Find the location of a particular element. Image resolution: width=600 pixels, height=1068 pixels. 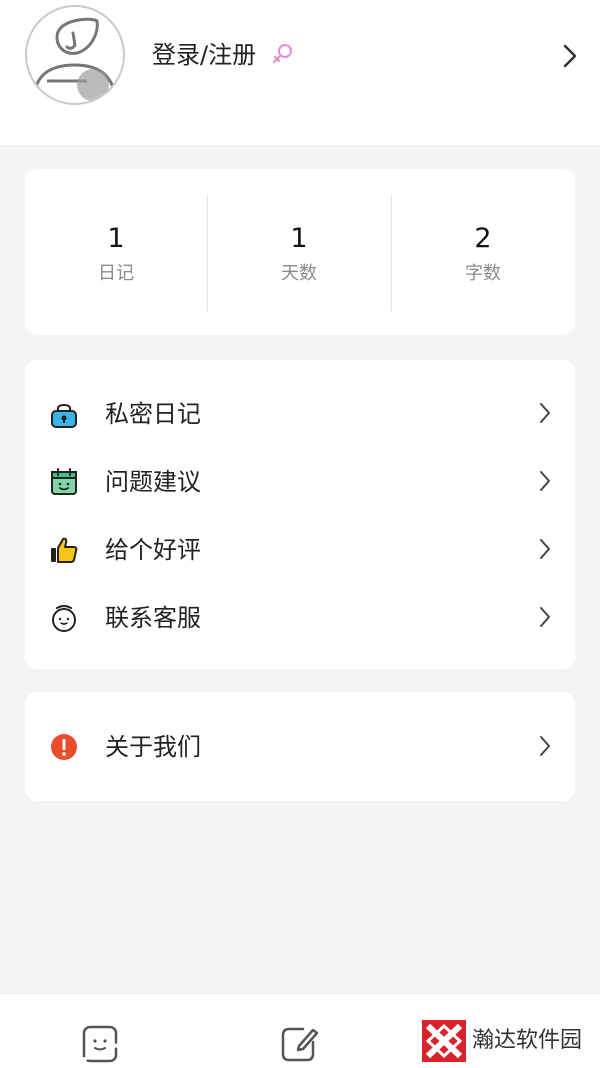

stat-diaries: 1 日记 is located at coordinates (116, 252).